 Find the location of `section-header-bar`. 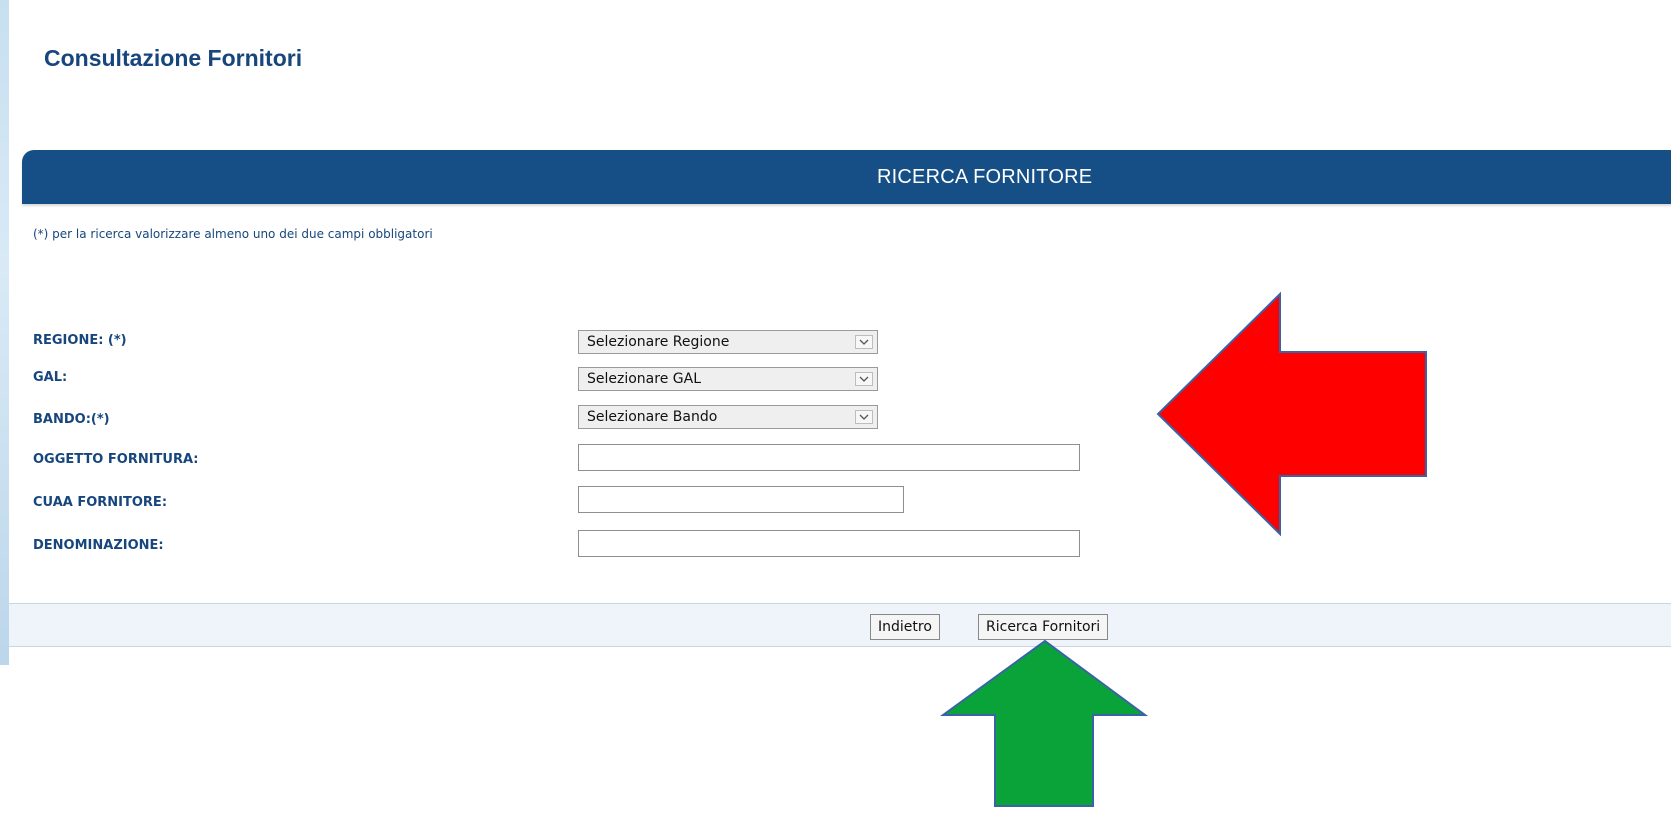

section-header-bar is located at coordinates (846, 177).